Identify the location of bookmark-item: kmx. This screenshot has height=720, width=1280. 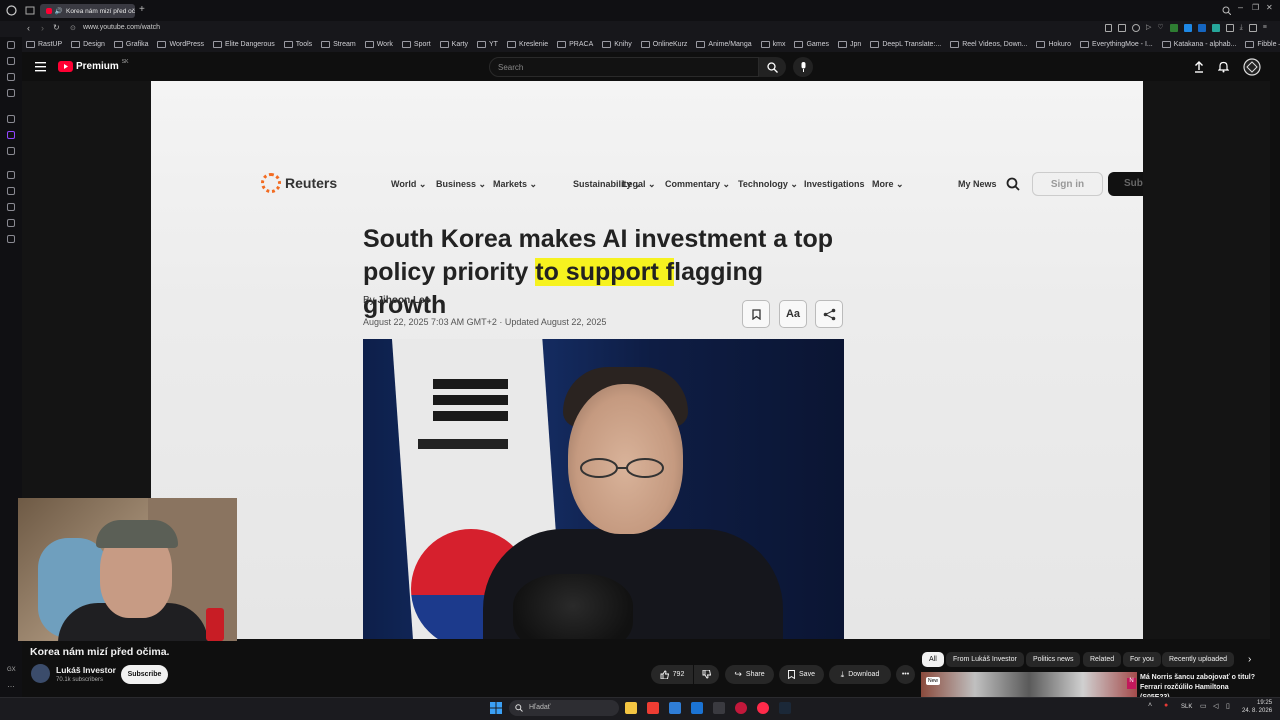
(773, 44).